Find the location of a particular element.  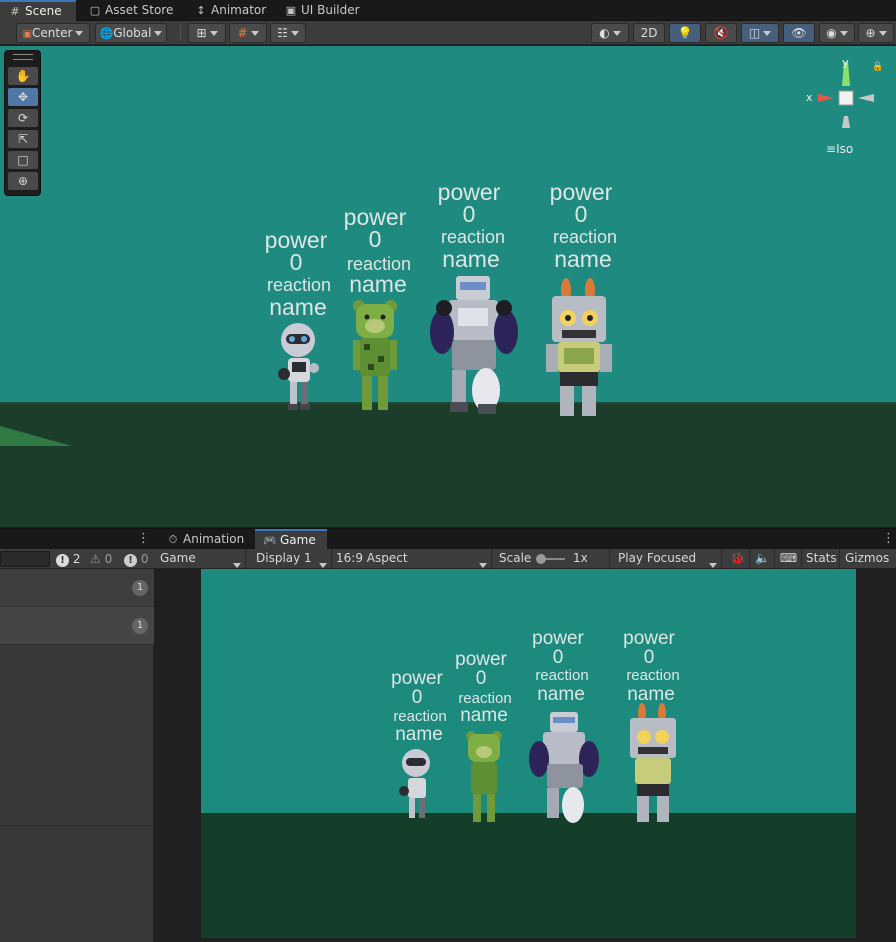

projection-toggle: ≡Iso is located at coordinates (839, 149).